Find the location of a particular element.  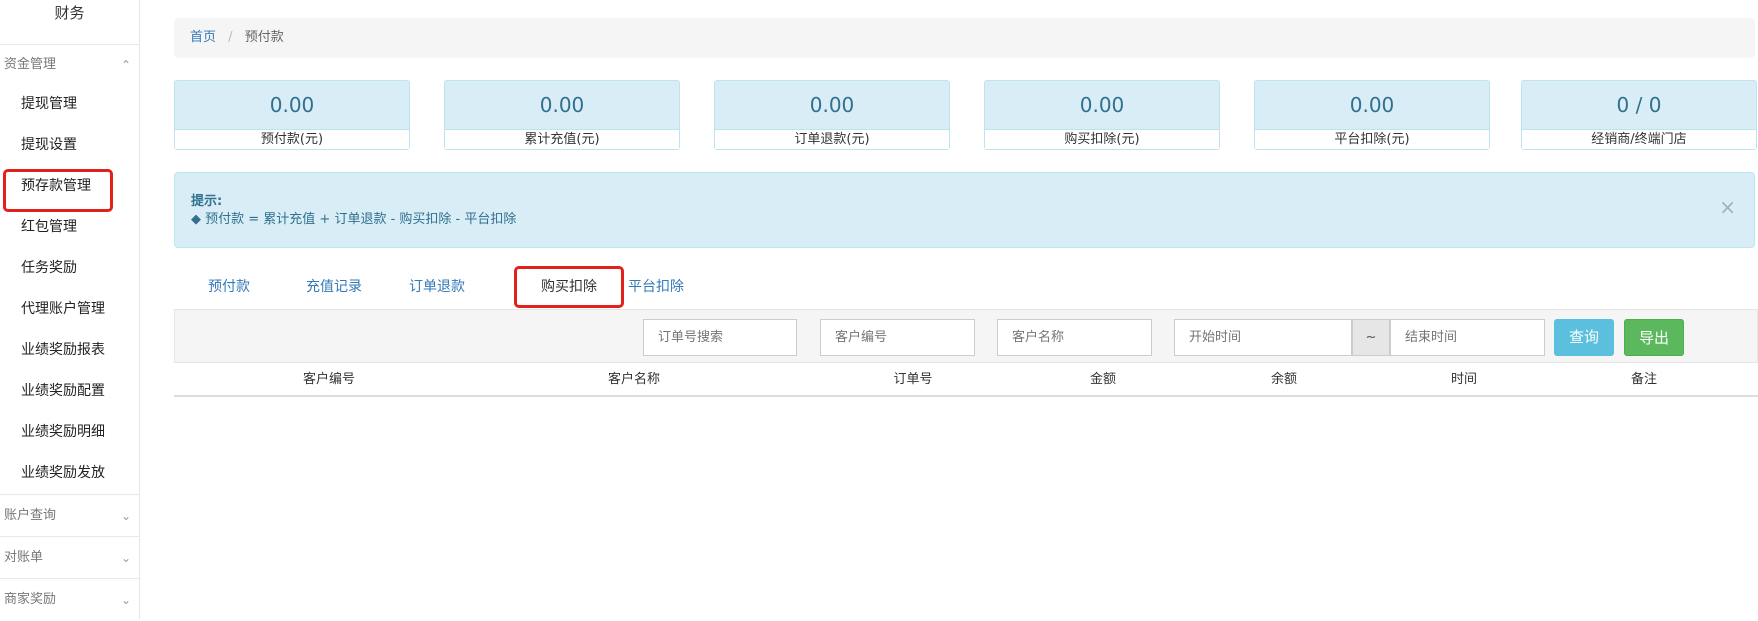

sidebar-group-merchant-reward: 商家奖励 ⌄ is located at coordinates (69, 599).